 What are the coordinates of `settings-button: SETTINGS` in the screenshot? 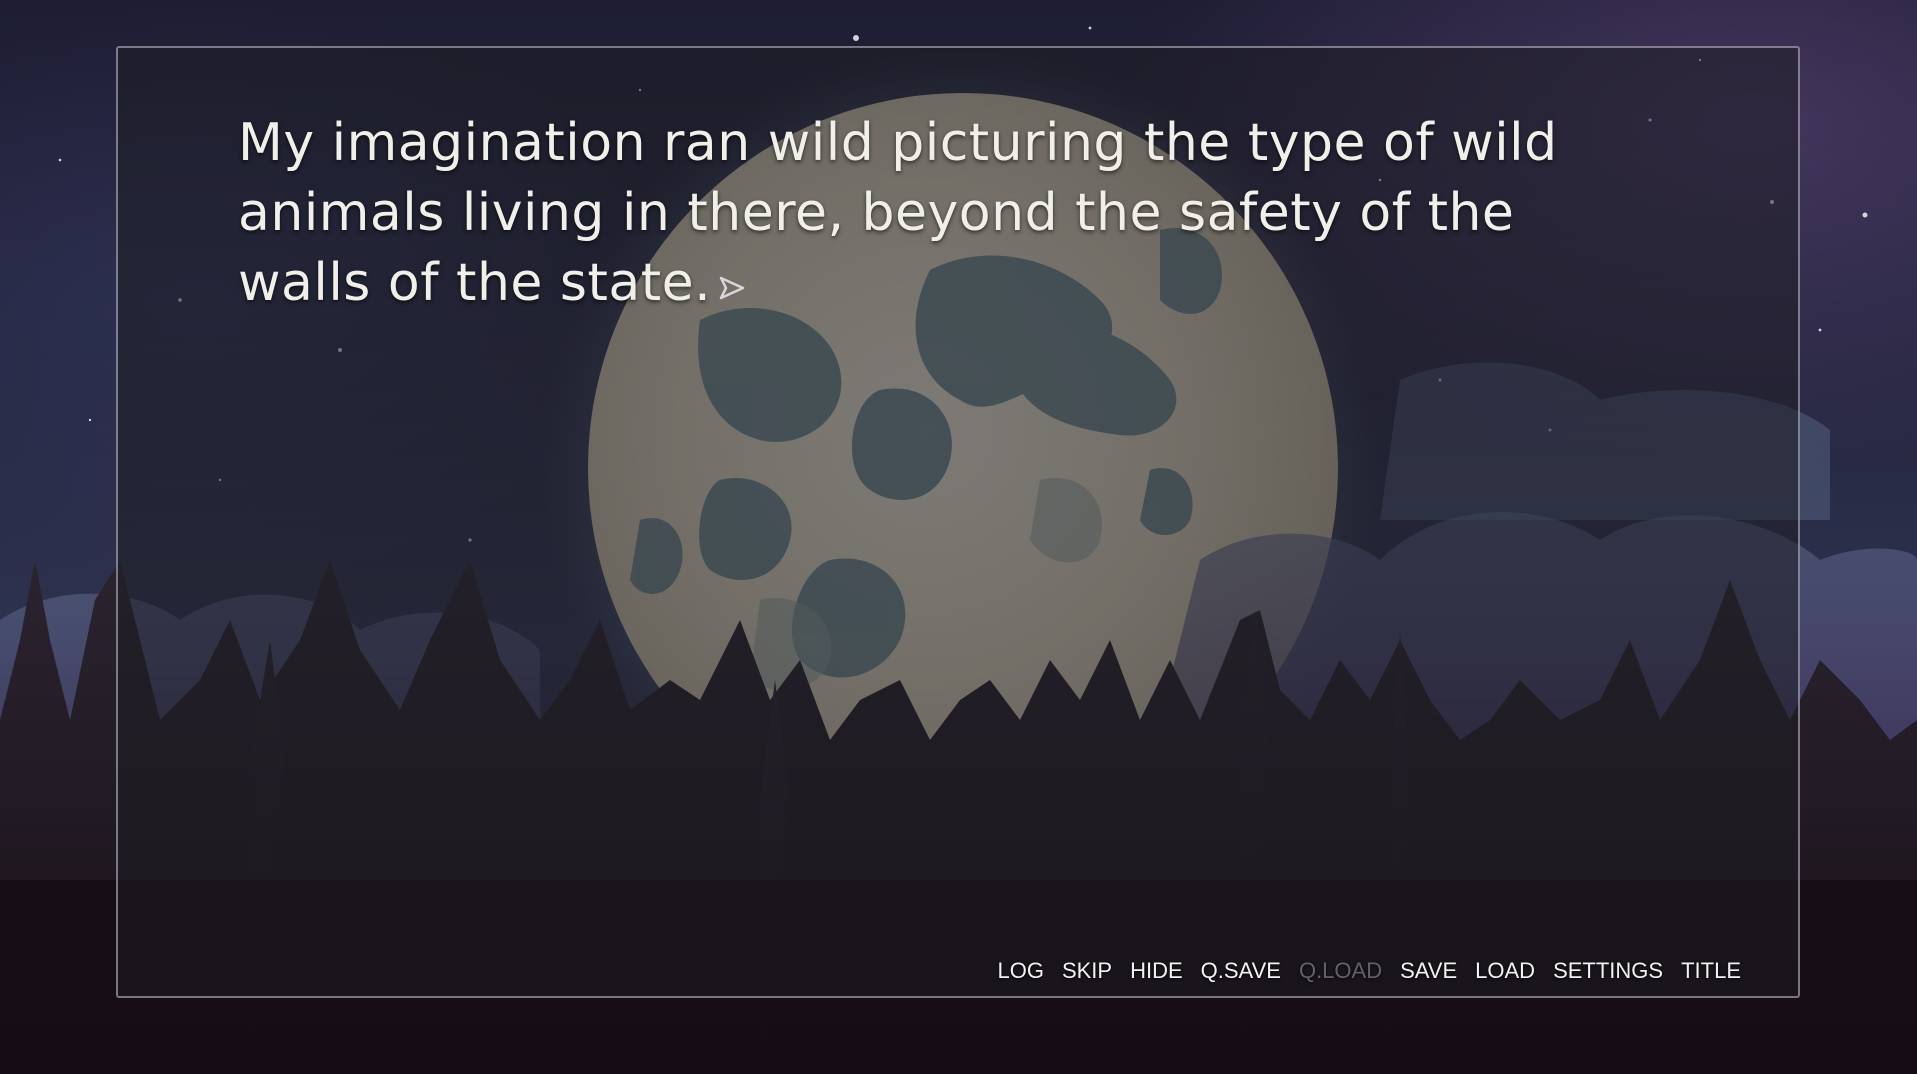 It's located at (1608, 971).